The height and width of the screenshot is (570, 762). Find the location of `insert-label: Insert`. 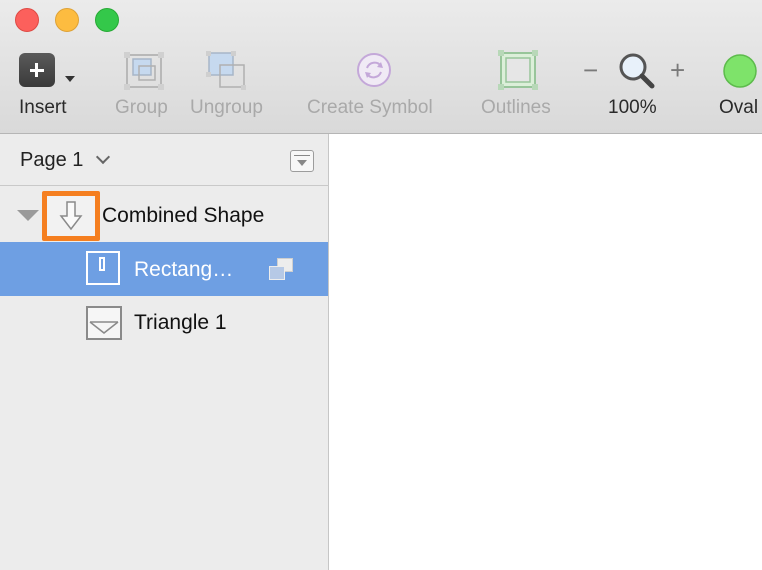

insert-label: Insert is located at coordinates (43, 107).